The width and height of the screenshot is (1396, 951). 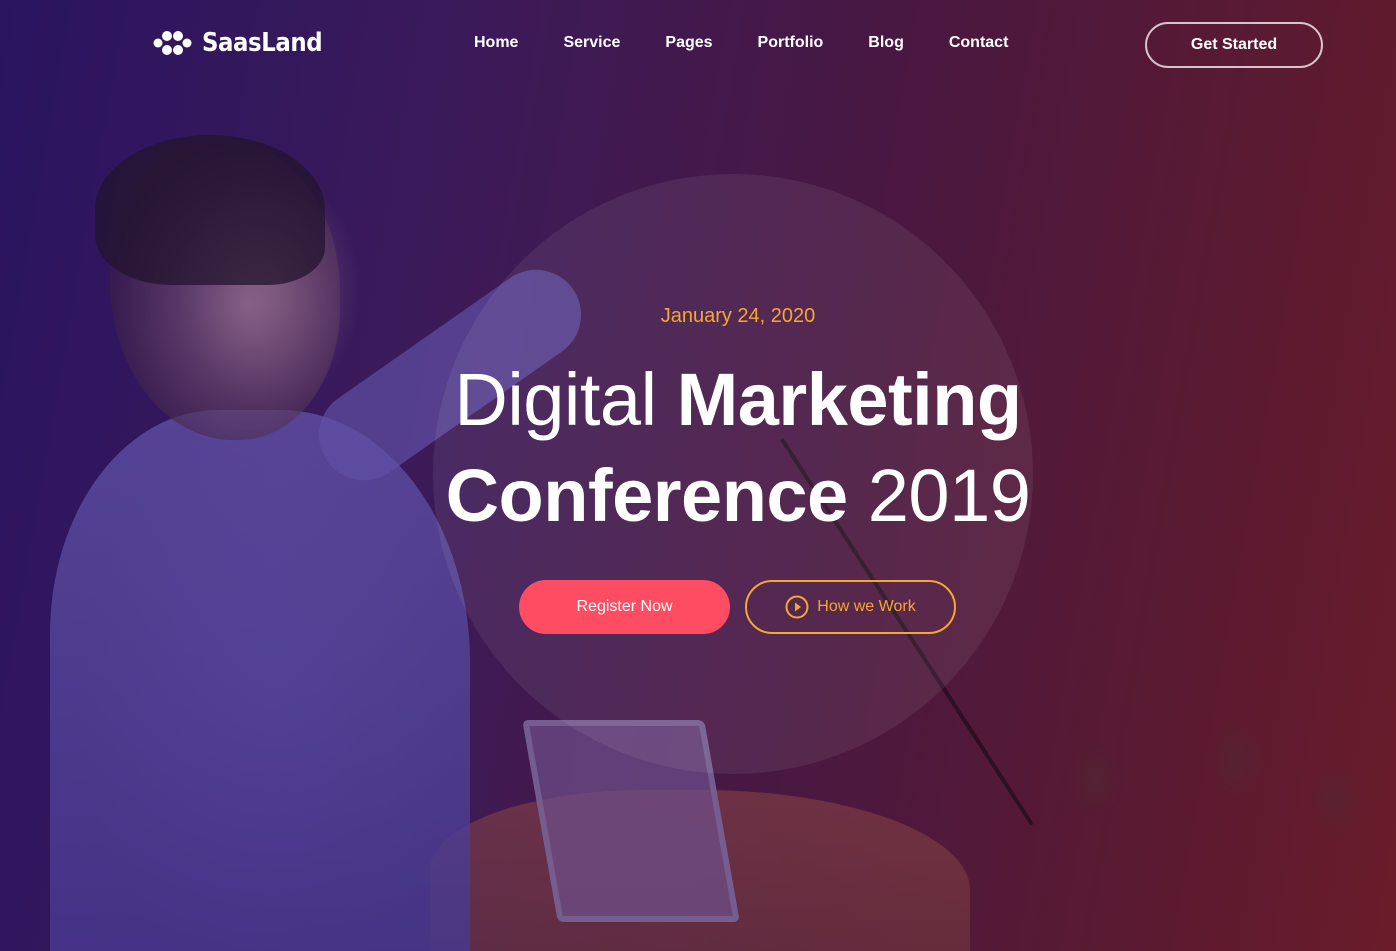 I want to click on logo: SaasLand, so click(x=245, y=43).